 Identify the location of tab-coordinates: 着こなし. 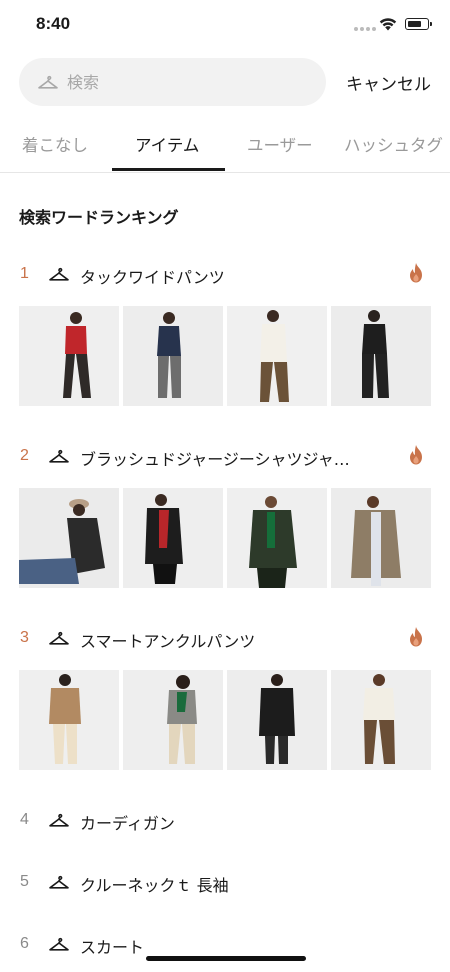
(55, 144).